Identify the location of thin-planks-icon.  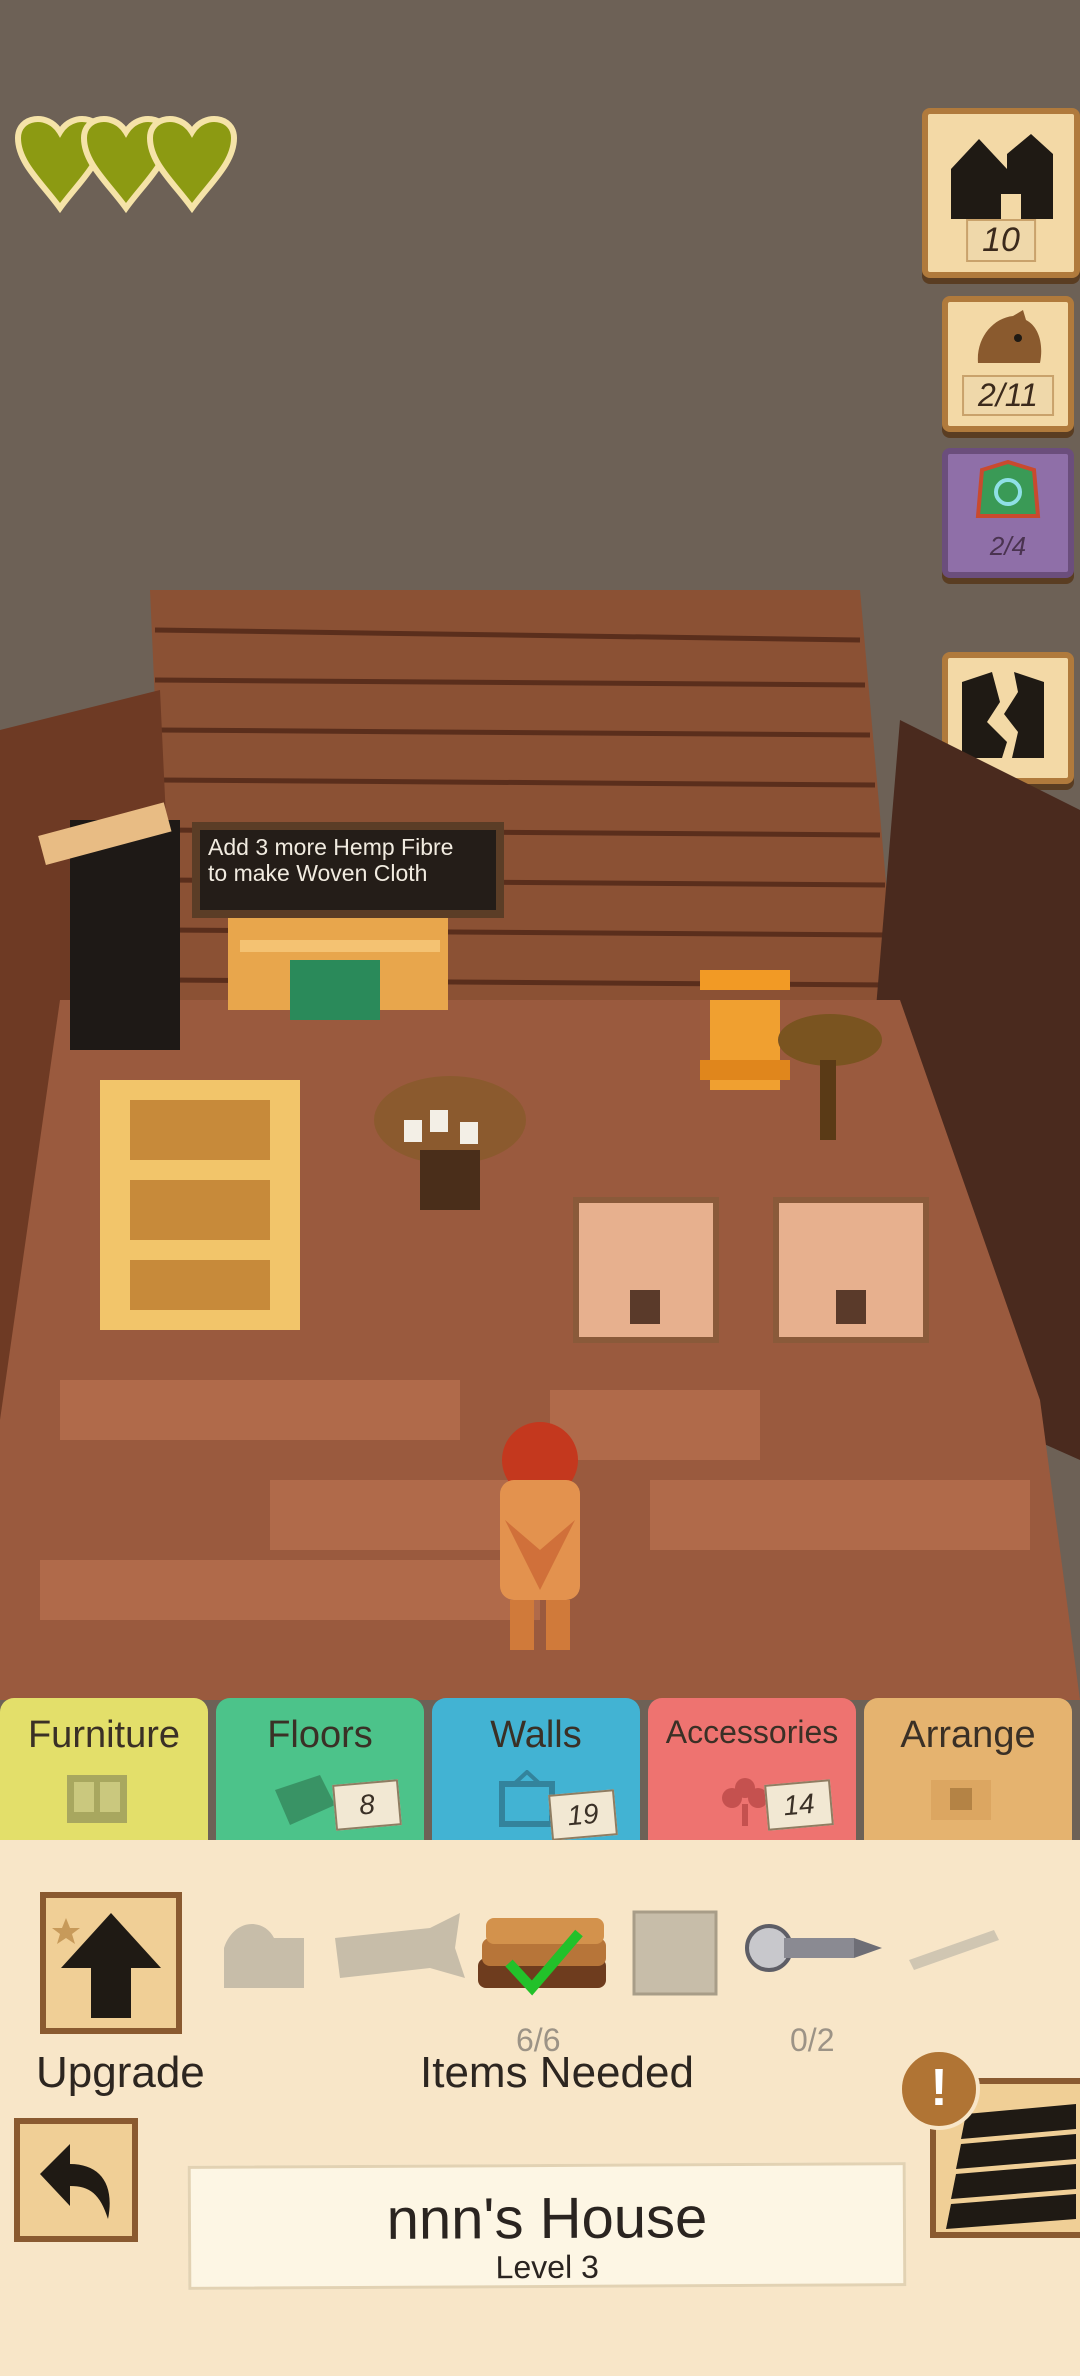
(954, 1950).